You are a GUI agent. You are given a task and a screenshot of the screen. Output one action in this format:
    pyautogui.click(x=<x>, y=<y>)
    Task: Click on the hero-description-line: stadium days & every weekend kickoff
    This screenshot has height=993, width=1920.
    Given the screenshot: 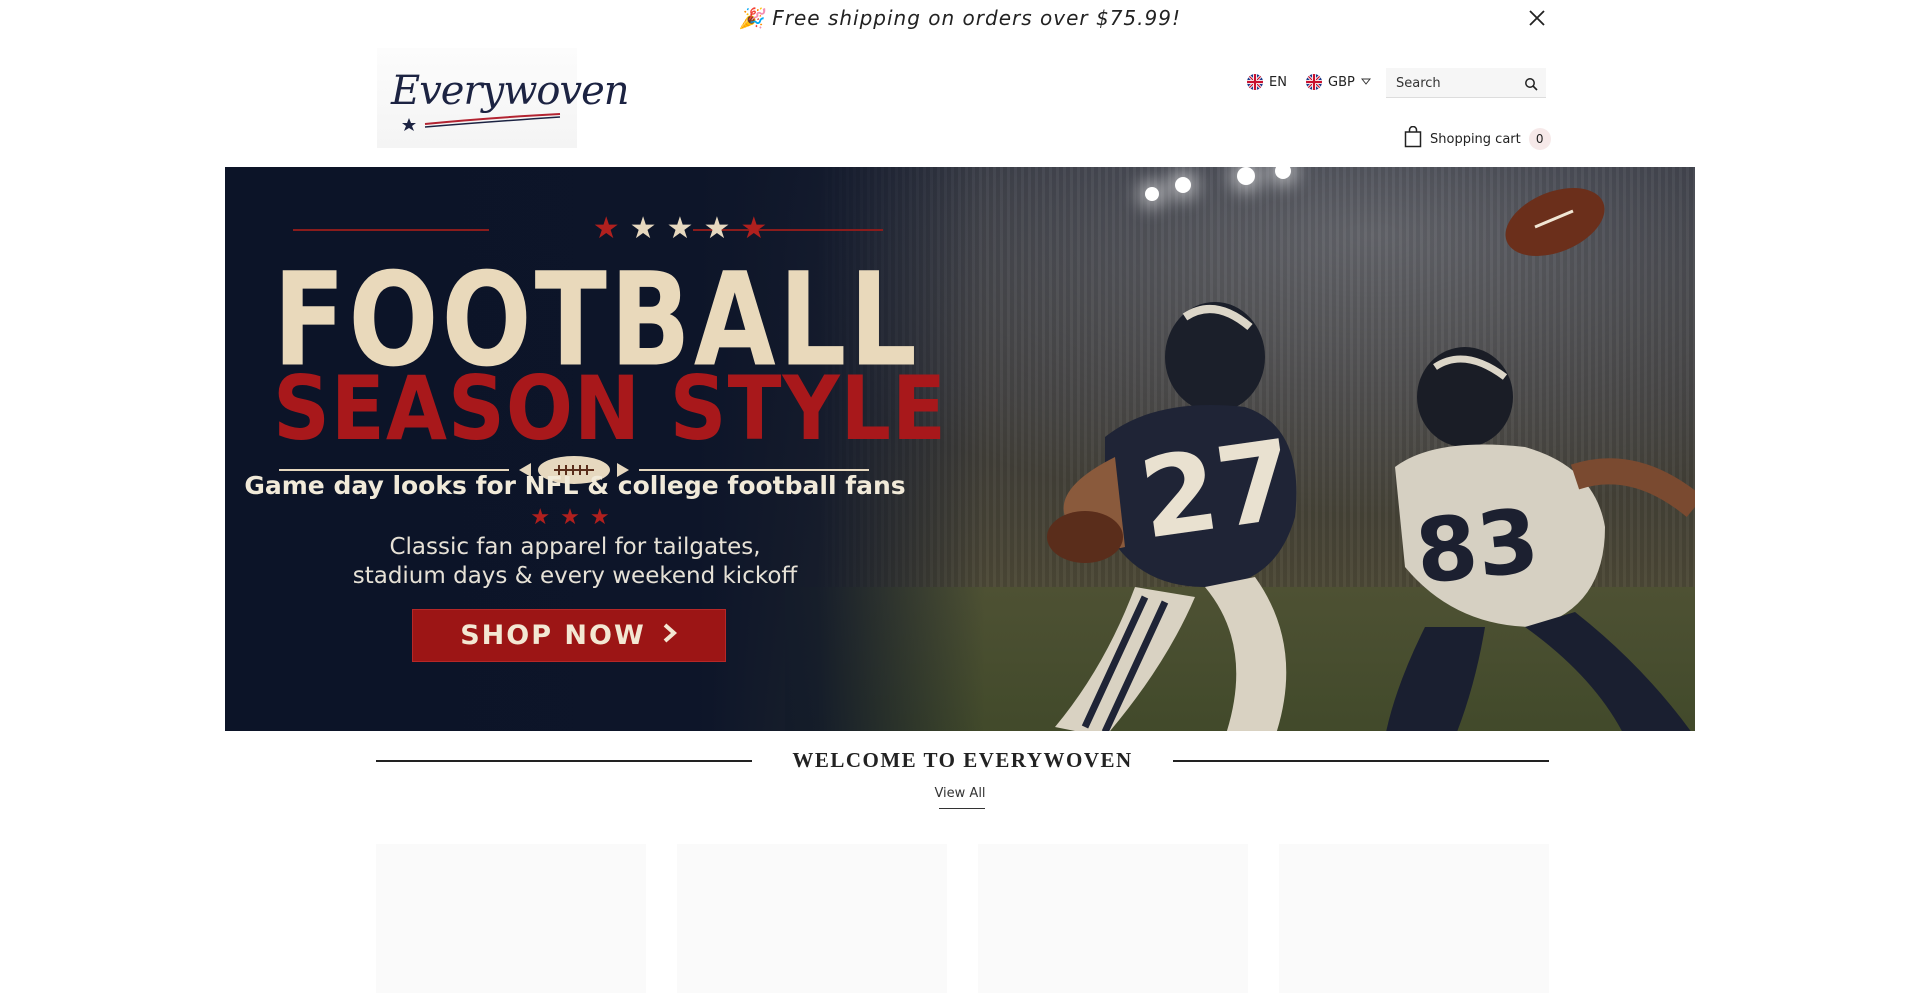 What is the action you would take?
    pyautogui.click(x=575, y=576)
    